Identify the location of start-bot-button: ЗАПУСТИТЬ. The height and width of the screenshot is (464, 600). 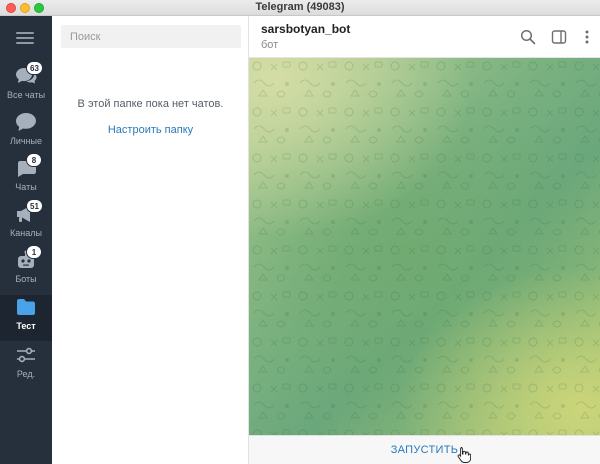
(424, 450).